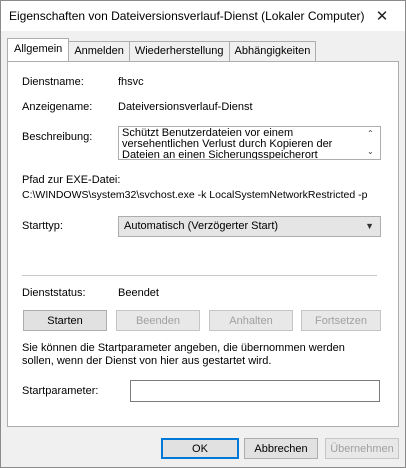 This screenshot has height=468, width=406. What do you see at coordinates (42, 226) in the screenshot?
I see `startup-type-label: Starttyp:` at bounding box center [42, 226].